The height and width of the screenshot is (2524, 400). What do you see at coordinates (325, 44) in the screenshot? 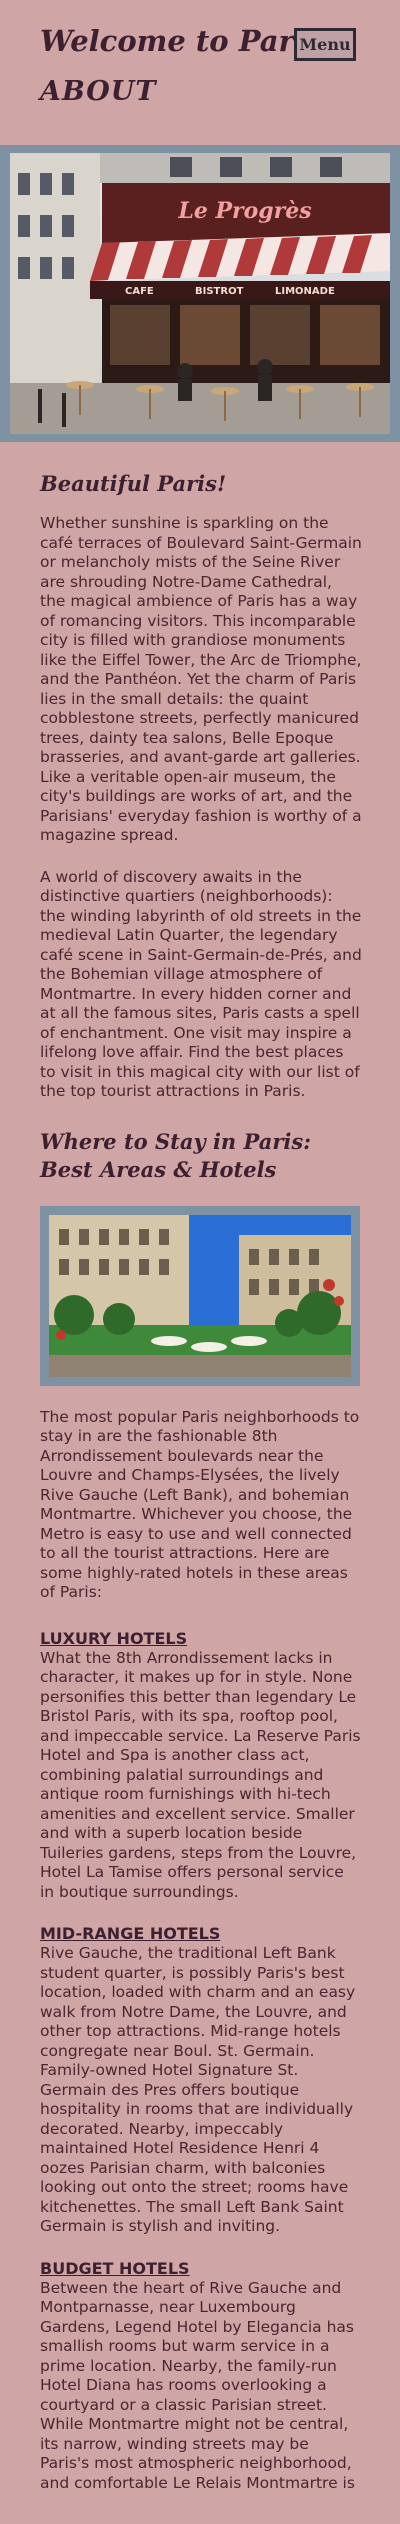
I see `menu-button: Menu` at bounding box center [325, 44].